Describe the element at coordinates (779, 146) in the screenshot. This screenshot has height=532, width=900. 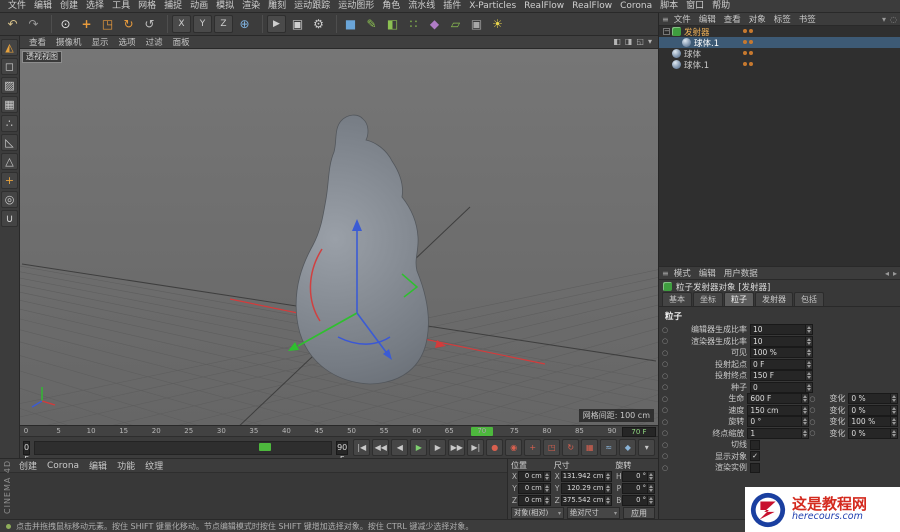
I see `object-manager-tree: − 发射器 球体.1 球体 球体.1` at that location.